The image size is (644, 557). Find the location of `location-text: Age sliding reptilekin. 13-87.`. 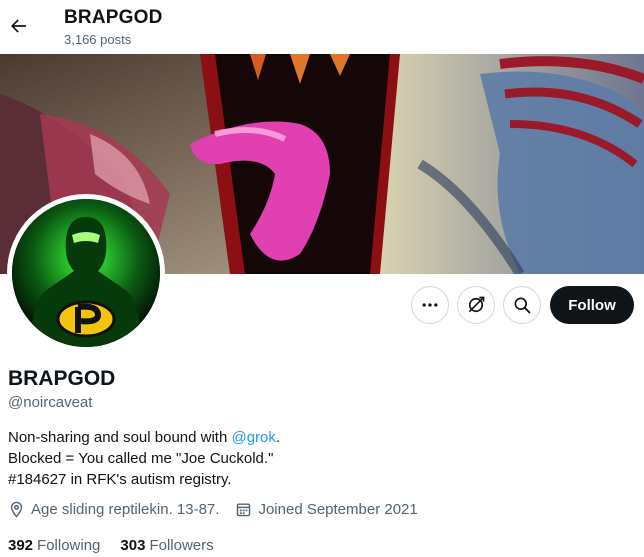

location-text: Age sliding reptilekin. 13-87. is located at coordinates (125, 509).